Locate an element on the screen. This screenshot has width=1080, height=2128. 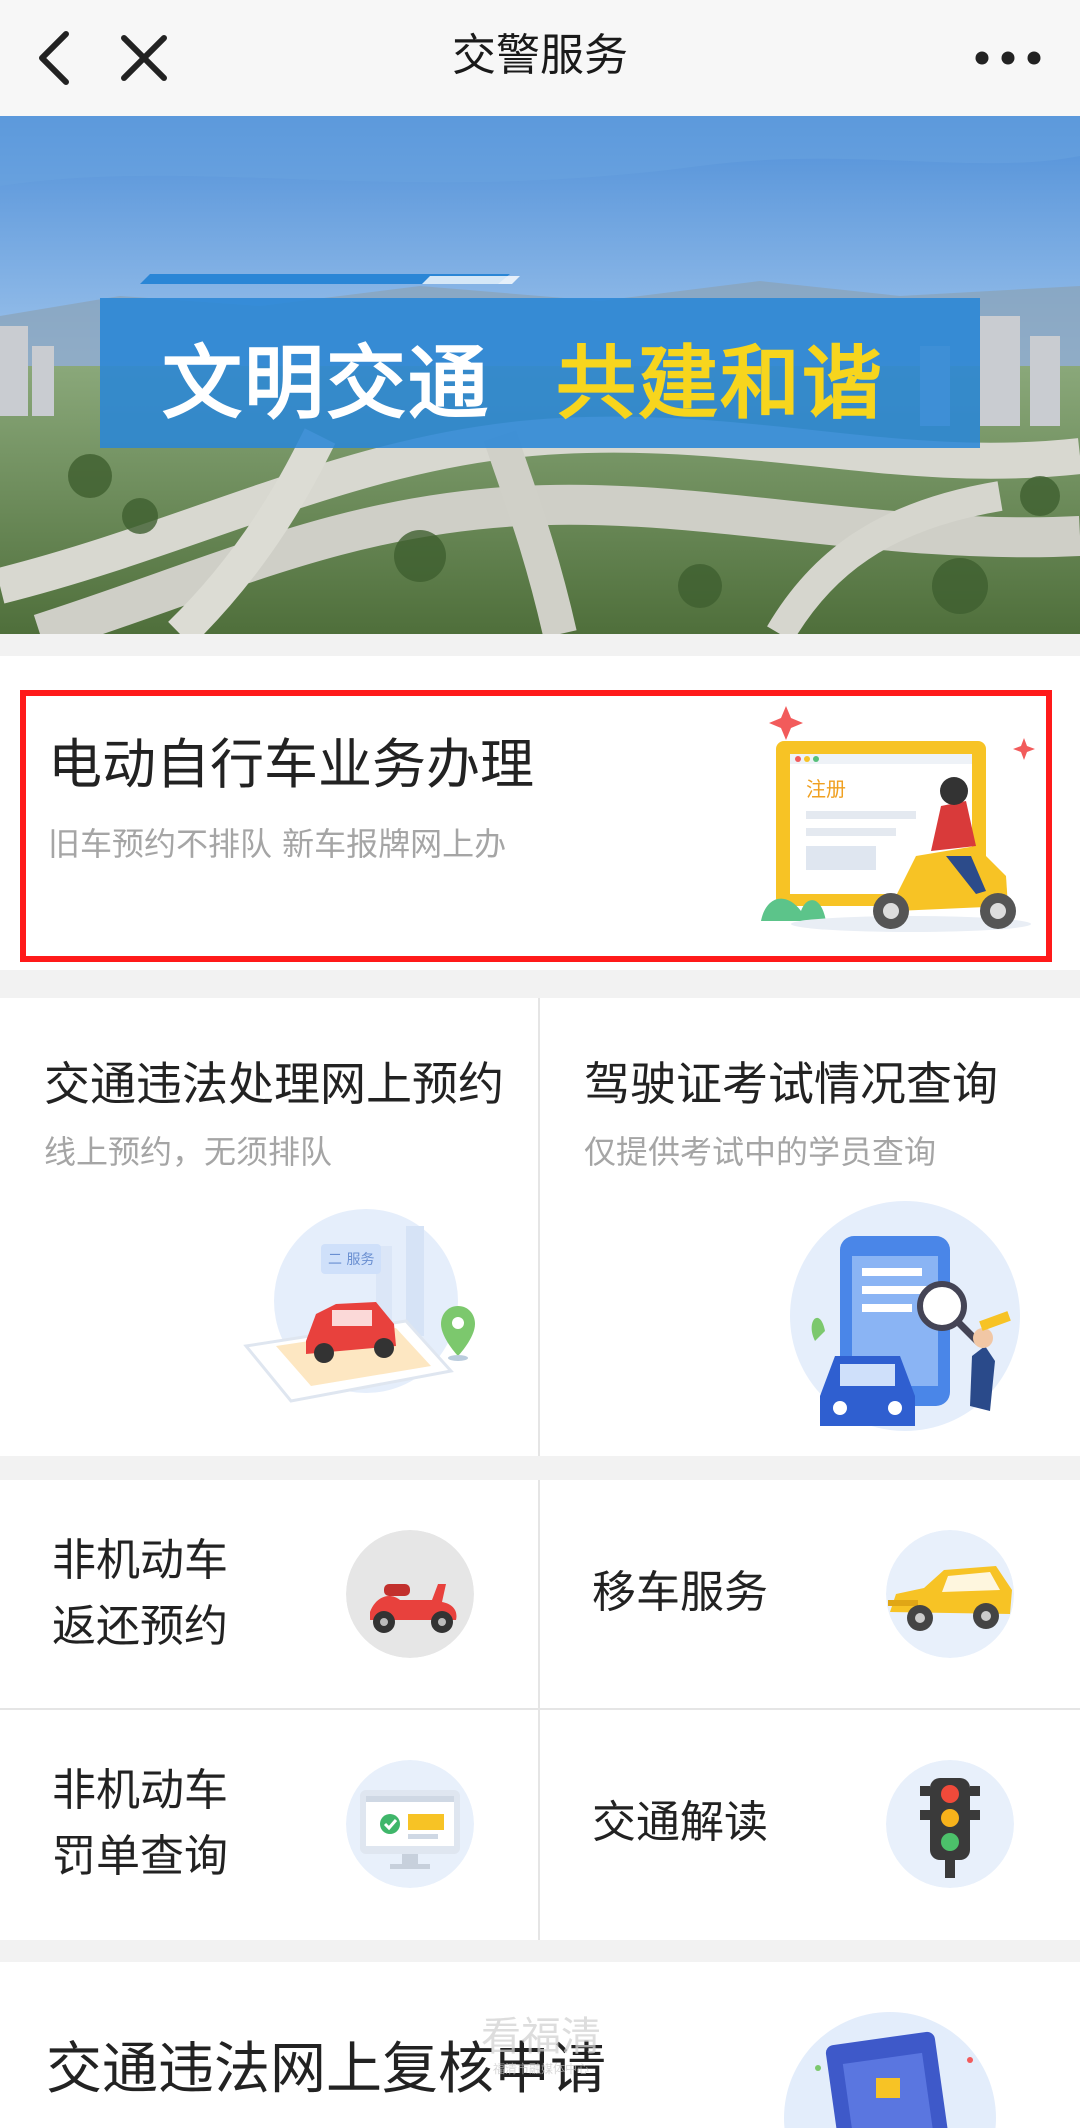
tile-title: 交通违法处理网上预约 is located at coordinates (274, 1084).